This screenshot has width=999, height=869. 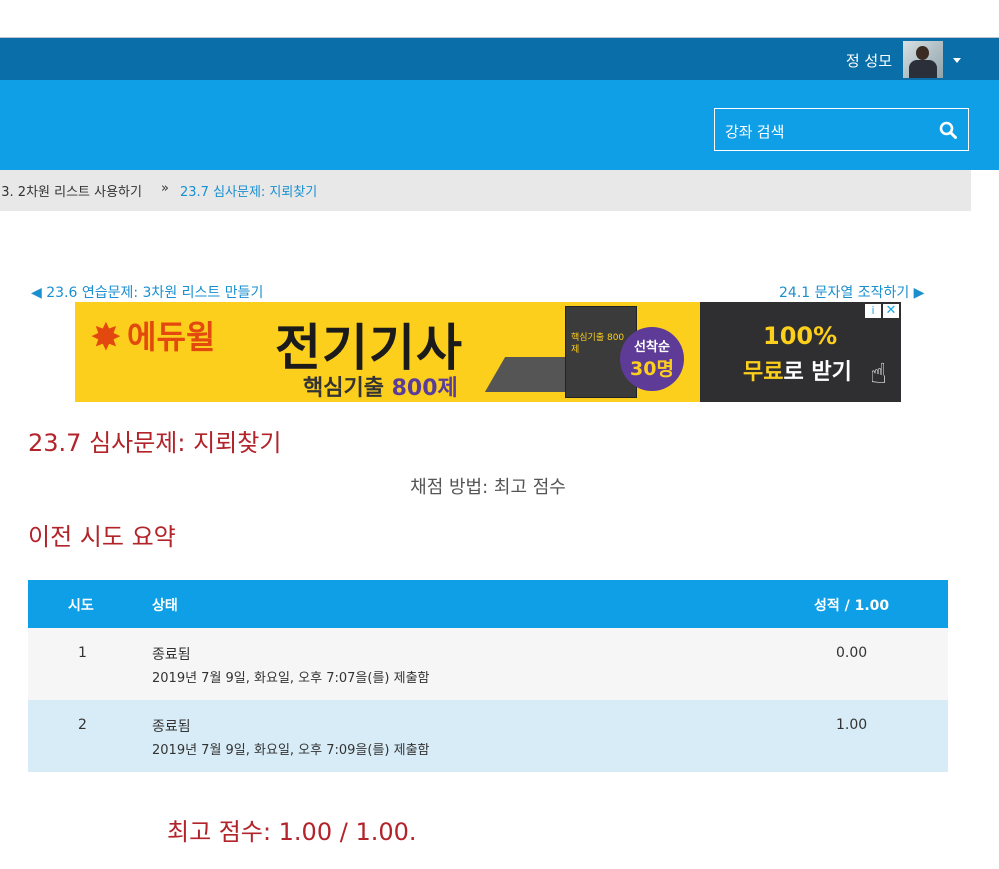 What do you see at coordinates (82, 653) in the screenshot?
I see `attempt-number: 1` at bounding box center [82, 653].